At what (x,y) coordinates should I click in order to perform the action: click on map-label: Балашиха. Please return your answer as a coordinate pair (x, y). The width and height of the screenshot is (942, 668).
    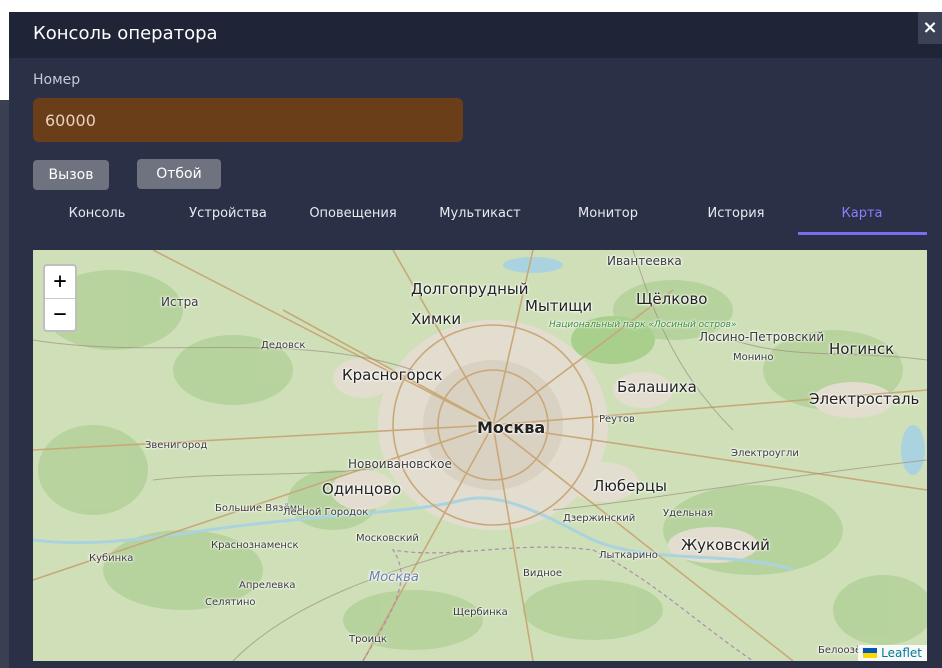
    Looking at the image, I should click on (657, 387).